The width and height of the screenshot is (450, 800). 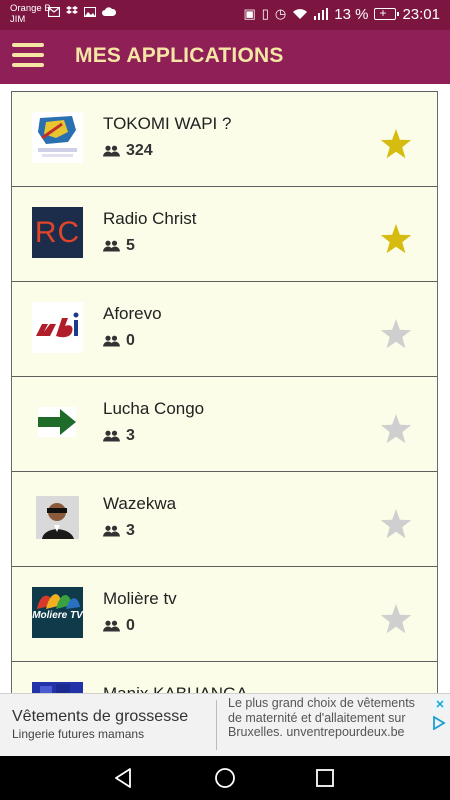 I want to click on page-title: MES APPLICATIONS, so click(x=179, y=55).